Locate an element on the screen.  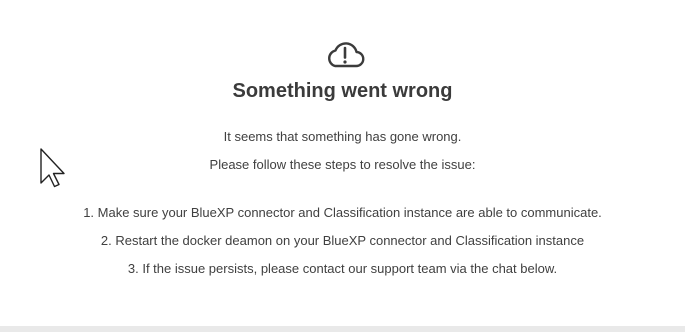
bottom-bar is located at coordinates (342, 329).